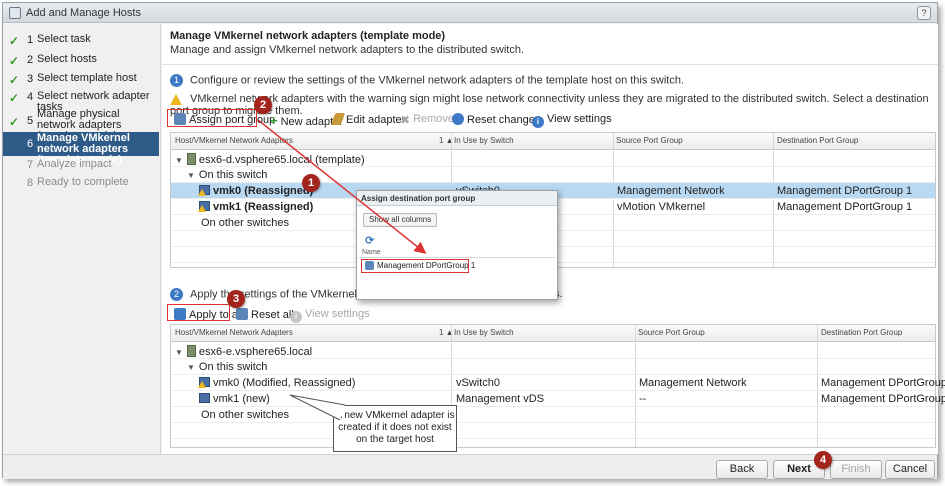 This screenshot has width=945, height=486. Describe the element at coordinates (458, 119) in the screenshot. I see `reset-icon` at that location.